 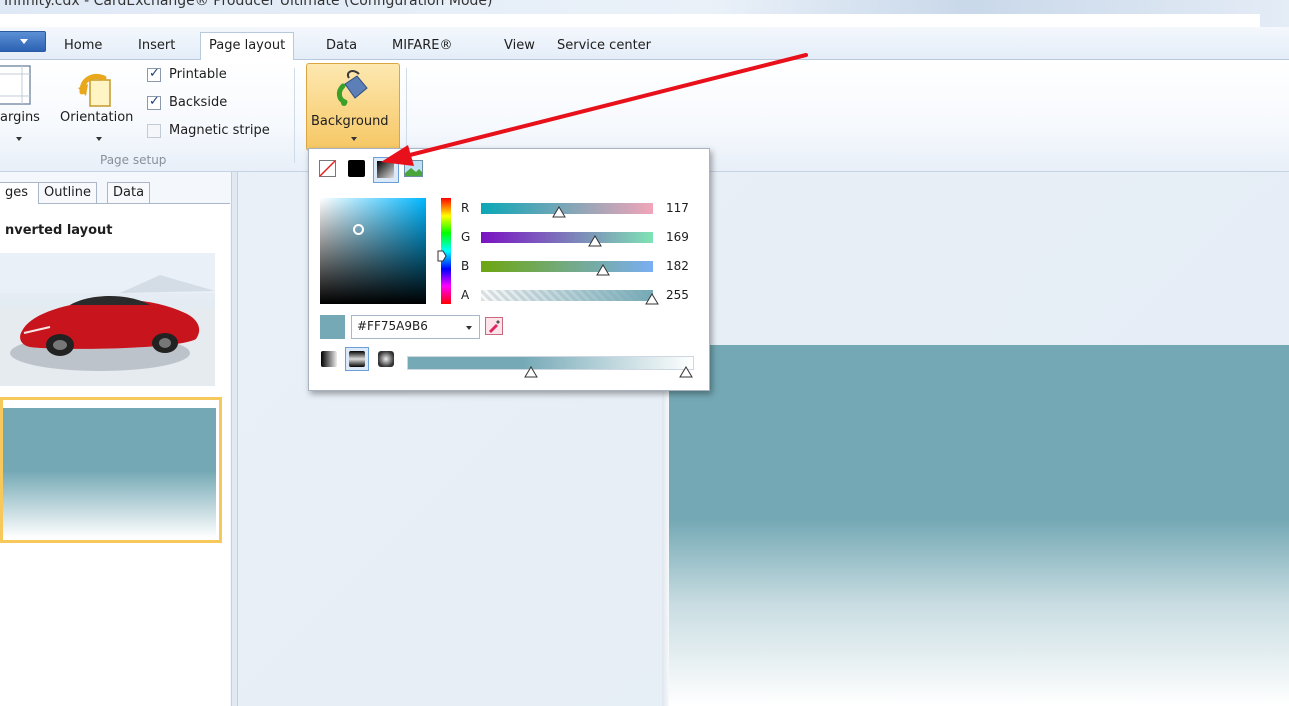 I want to click on backside-checkbox: Backside, so click(x=197, y=103).